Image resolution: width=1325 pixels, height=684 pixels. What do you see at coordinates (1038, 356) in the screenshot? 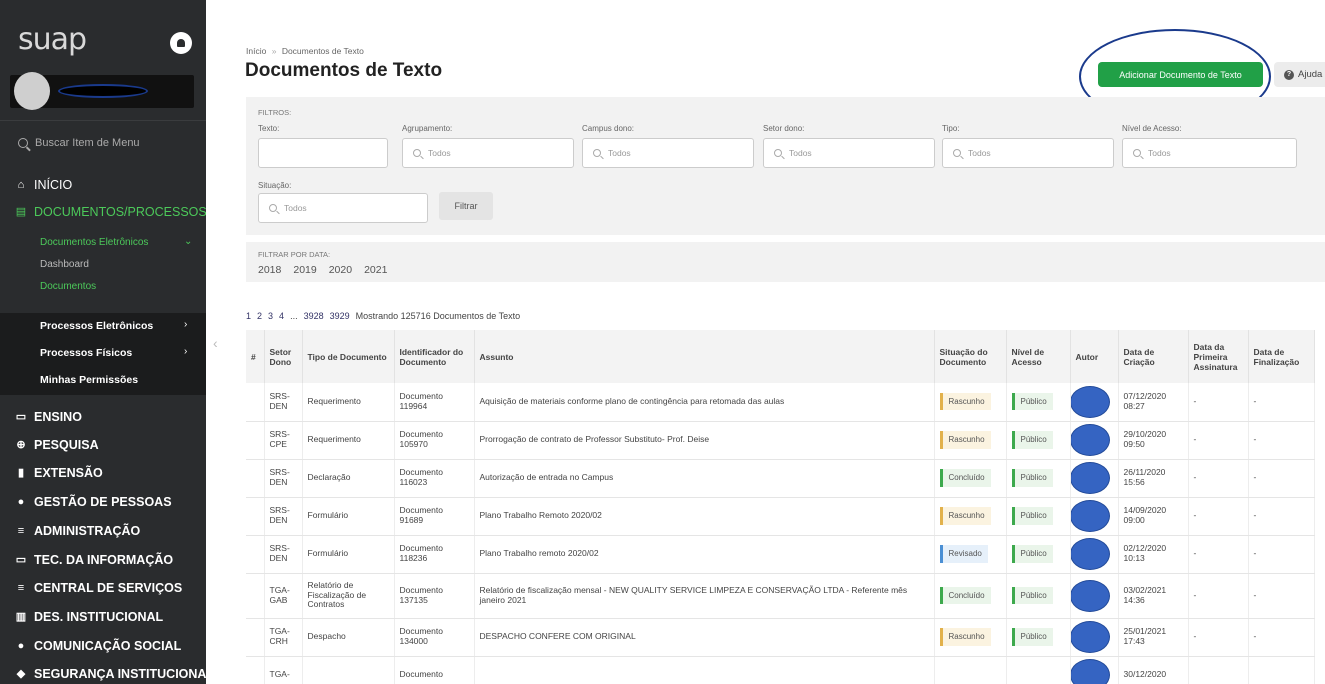
I see `col-header-nivel: Nível de Acesso` at bounding box center [1038, 356].